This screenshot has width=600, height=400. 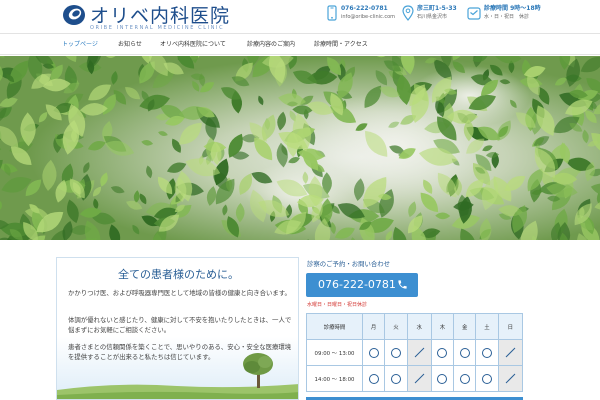 I want to click on nav-item-top: トップページ, so click(x=80, y=44).